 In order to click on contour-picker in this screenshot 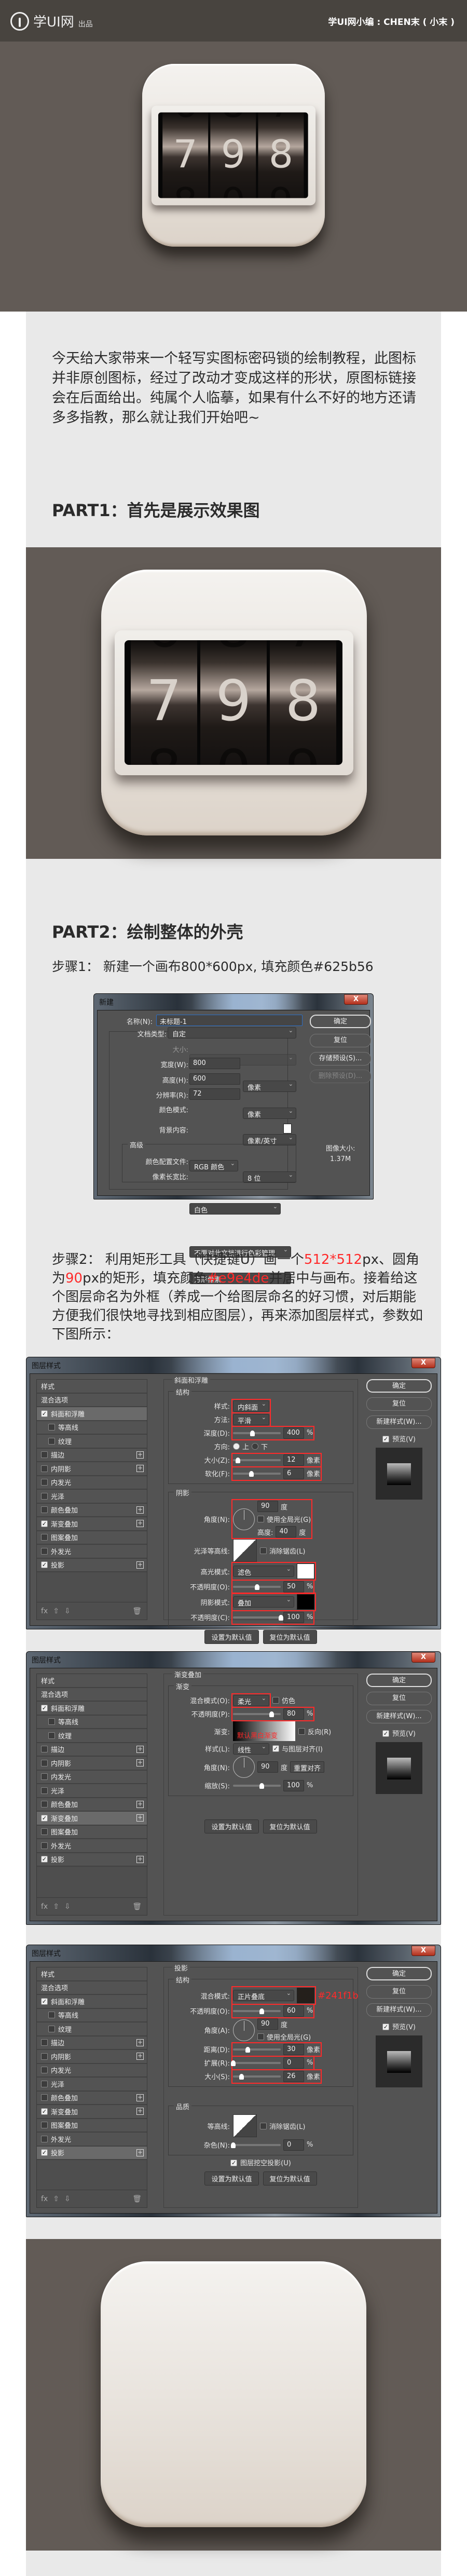, I will do `click(245, 1550)`.